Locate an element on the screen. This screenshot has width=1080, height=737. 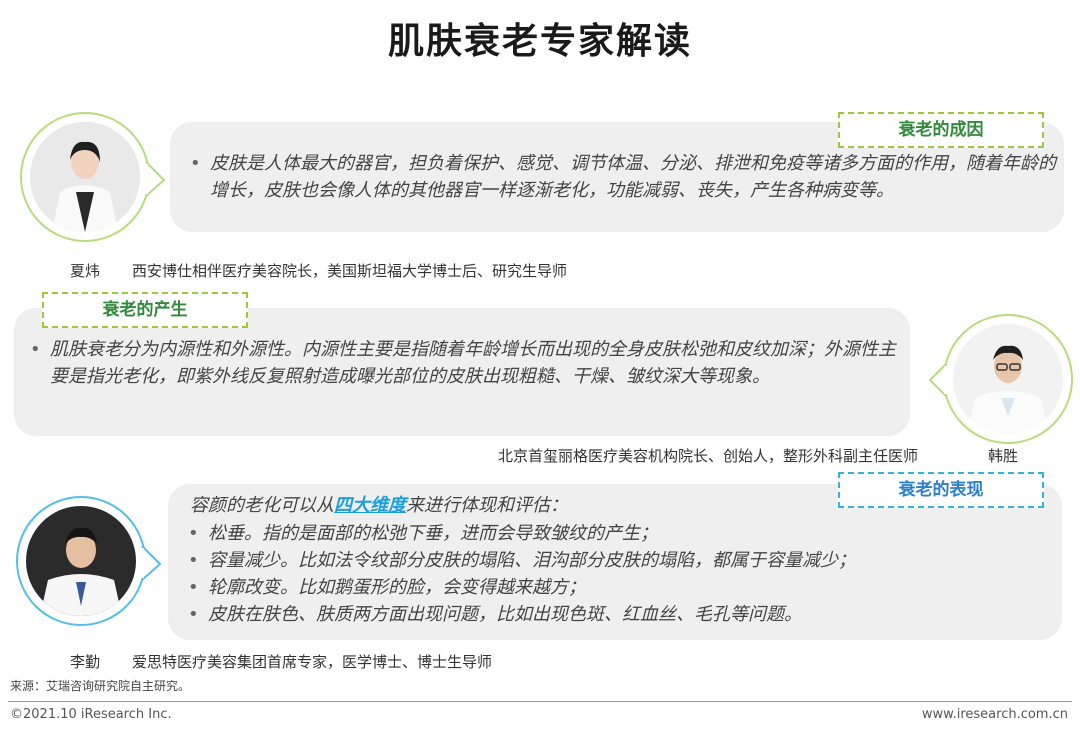
expert-avatar-han is located at coordinates (1001, 379).